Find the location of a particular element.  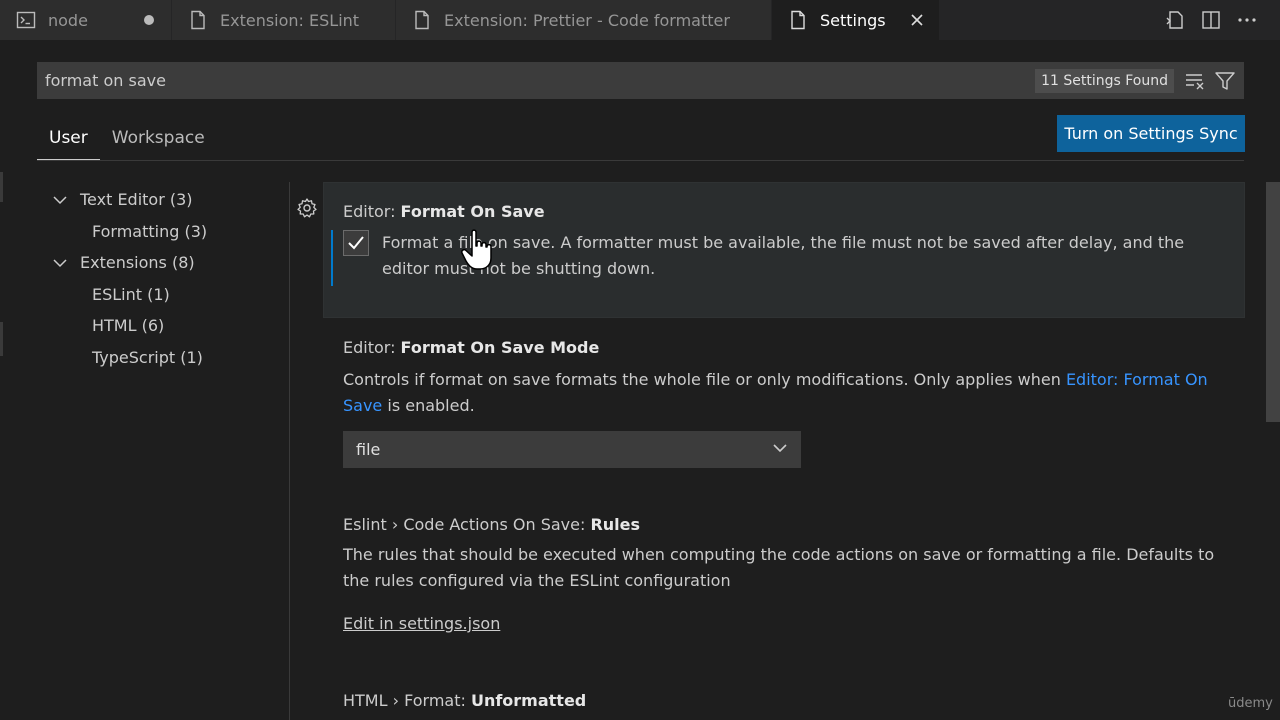

more-actions-icon is located at coordinates (1247, 20).